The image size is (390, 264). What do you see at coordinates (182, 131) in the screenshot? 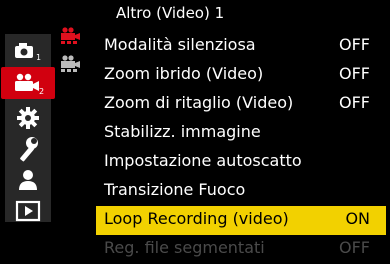
I see `menu-item-label: Stabilizz. immagine` at bounding box center [182, 131].